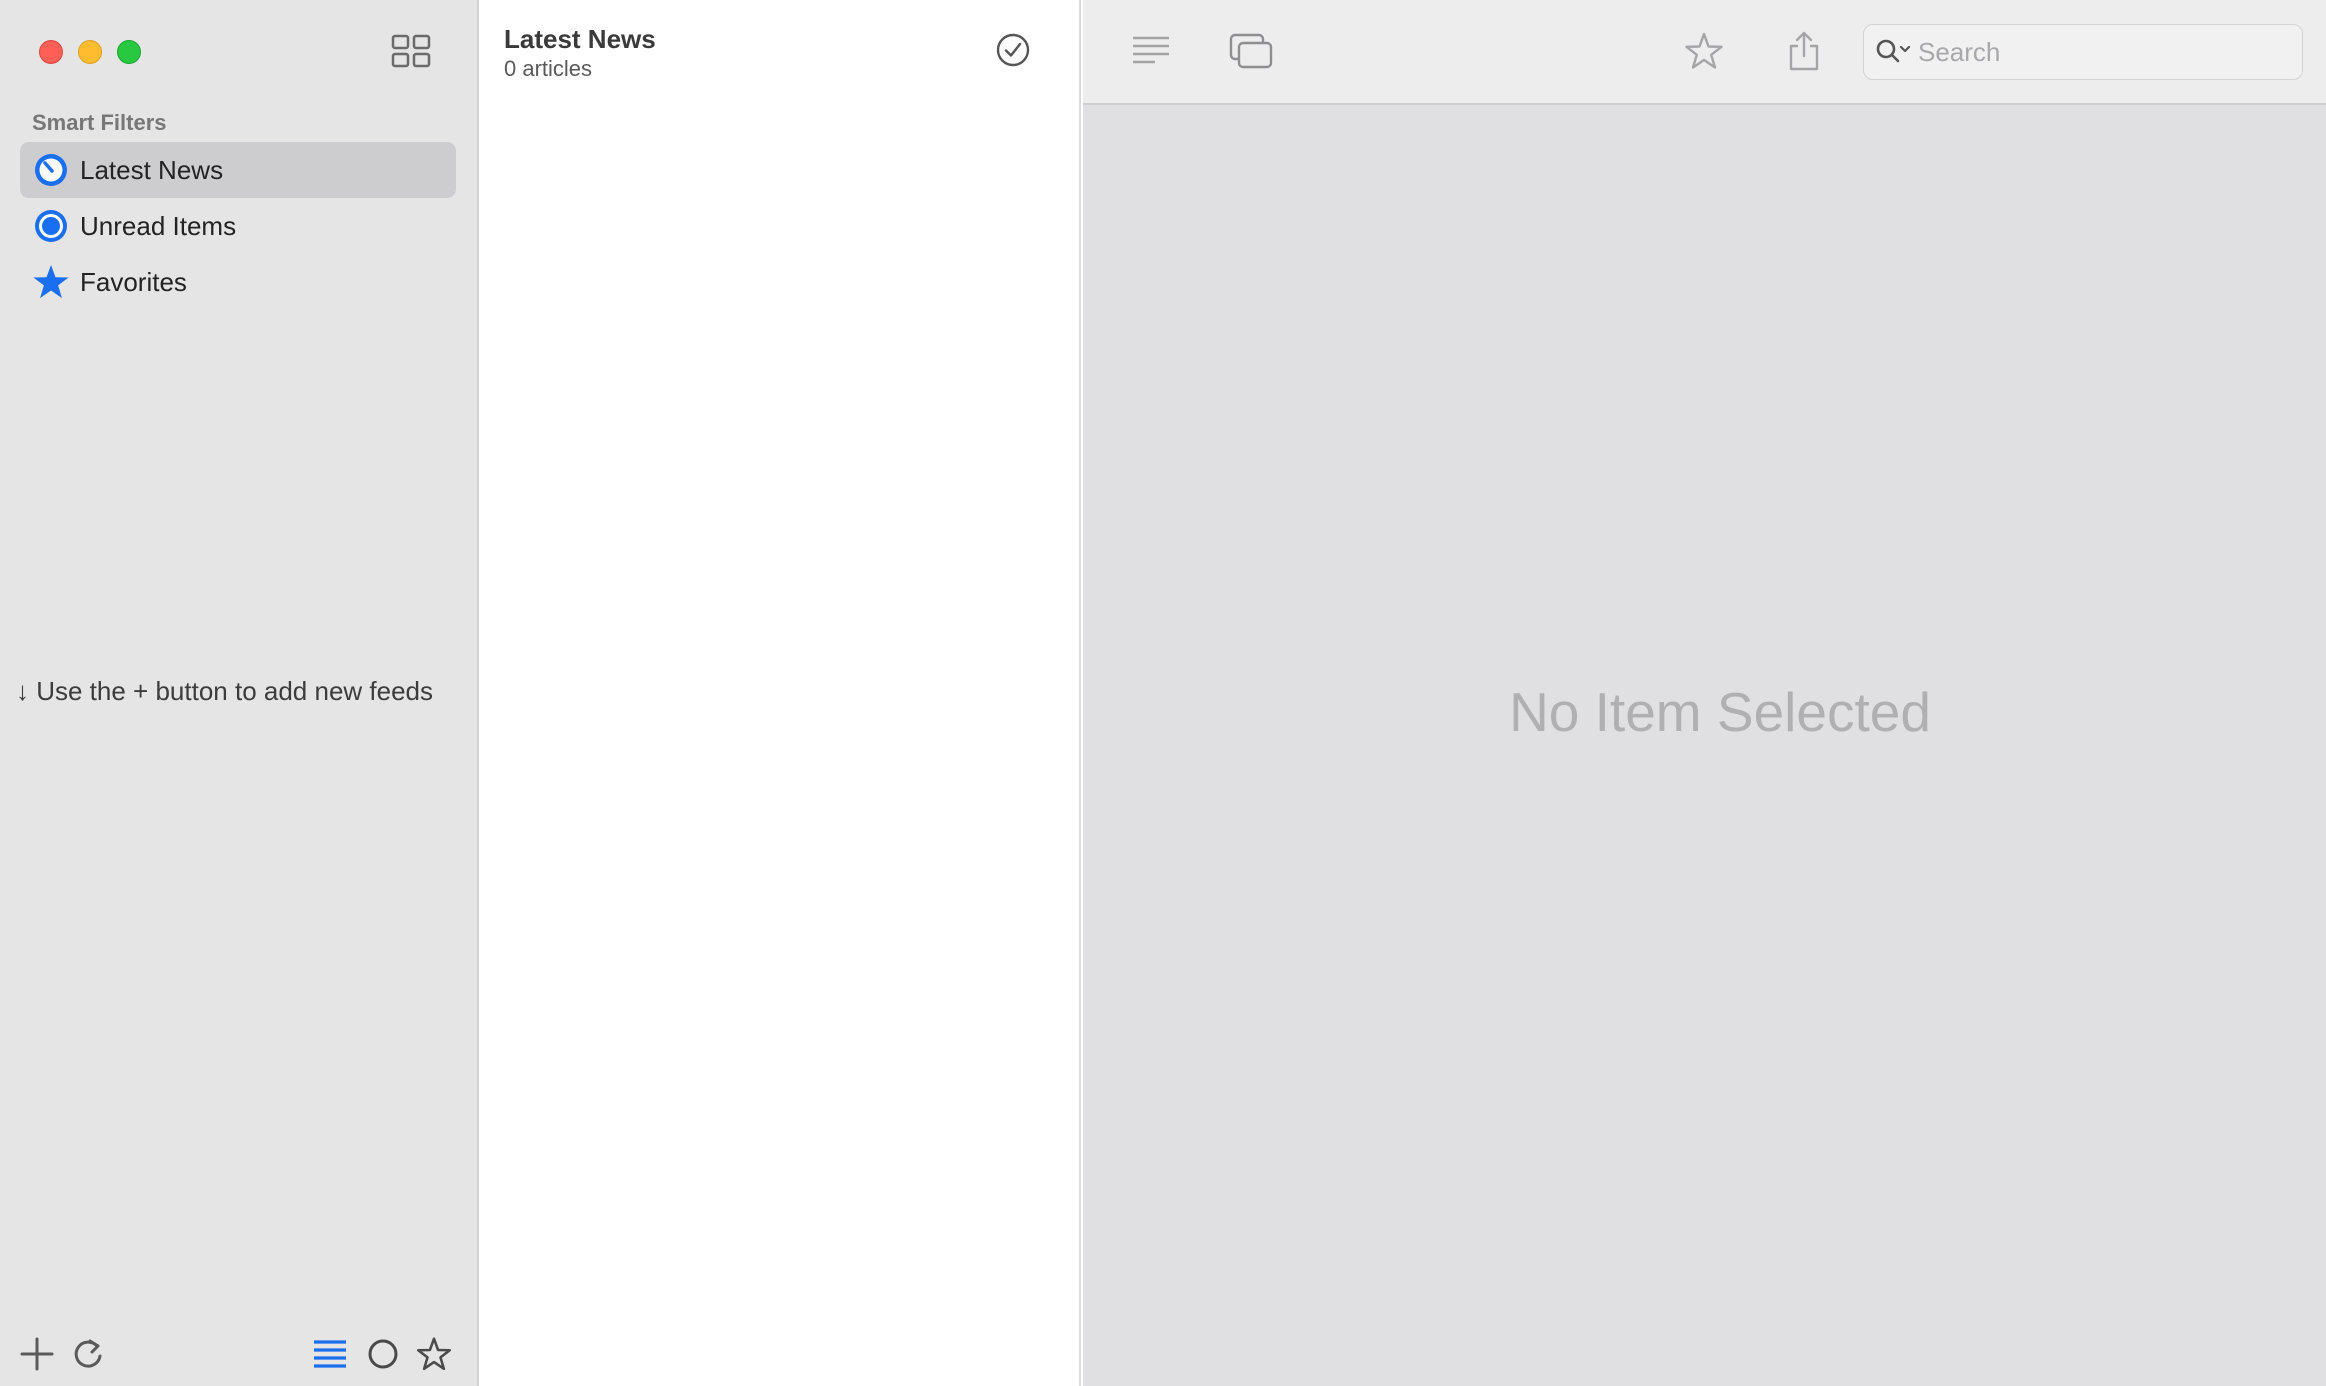 The width and height of the screenshot is (2326, 1386). What do you see at coordinates (238, 282) in the screenshot?
I see `sidebar-item-favorites: Favorites` at bounding box center [238, 282].